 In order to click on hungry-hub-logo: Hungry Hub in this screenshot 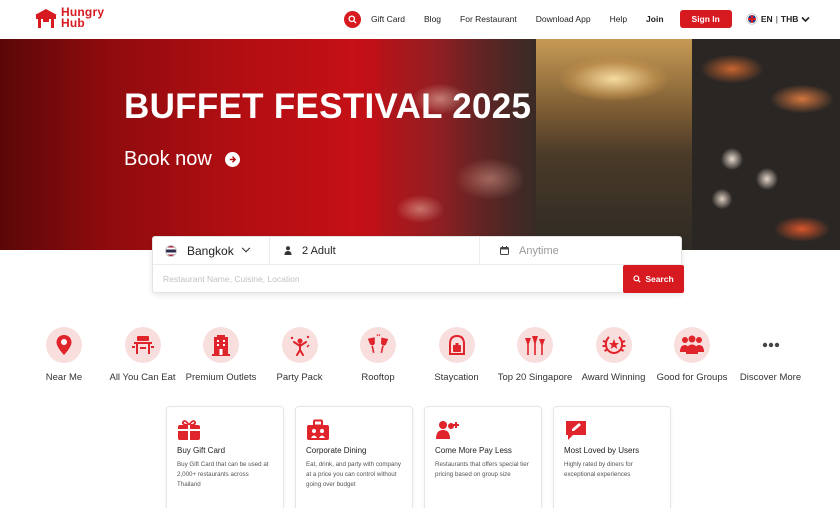, I will do `click(69, 18)`.